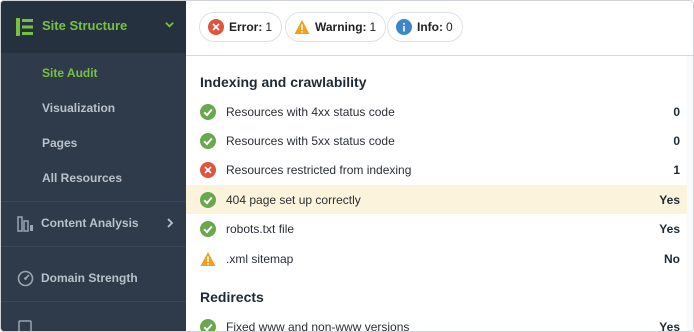 The width and height of the screenshot is (694, 332). What do you see at coordinates (82, 178) in the screenshot?
I see `sidebar-item-all-resources: All Resources` at bounding box center [82, 178].